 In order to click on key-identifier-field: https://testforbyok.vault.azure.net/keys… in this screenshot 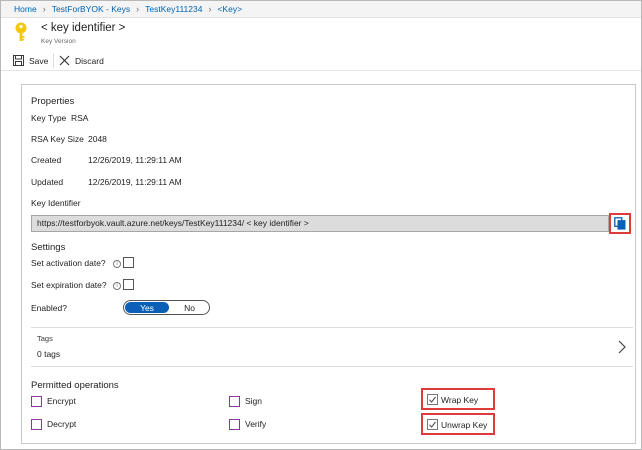, I will do `click(320, 223)`.